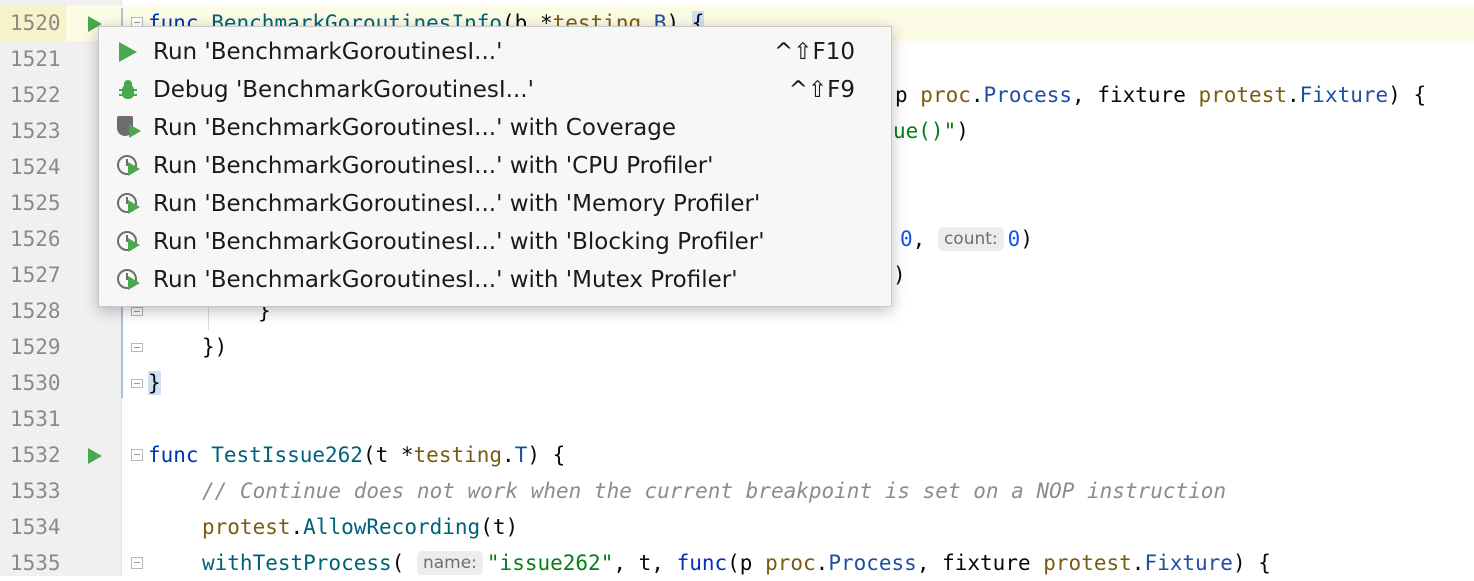  I want to click on line-number: 1521, so click(33, 59).